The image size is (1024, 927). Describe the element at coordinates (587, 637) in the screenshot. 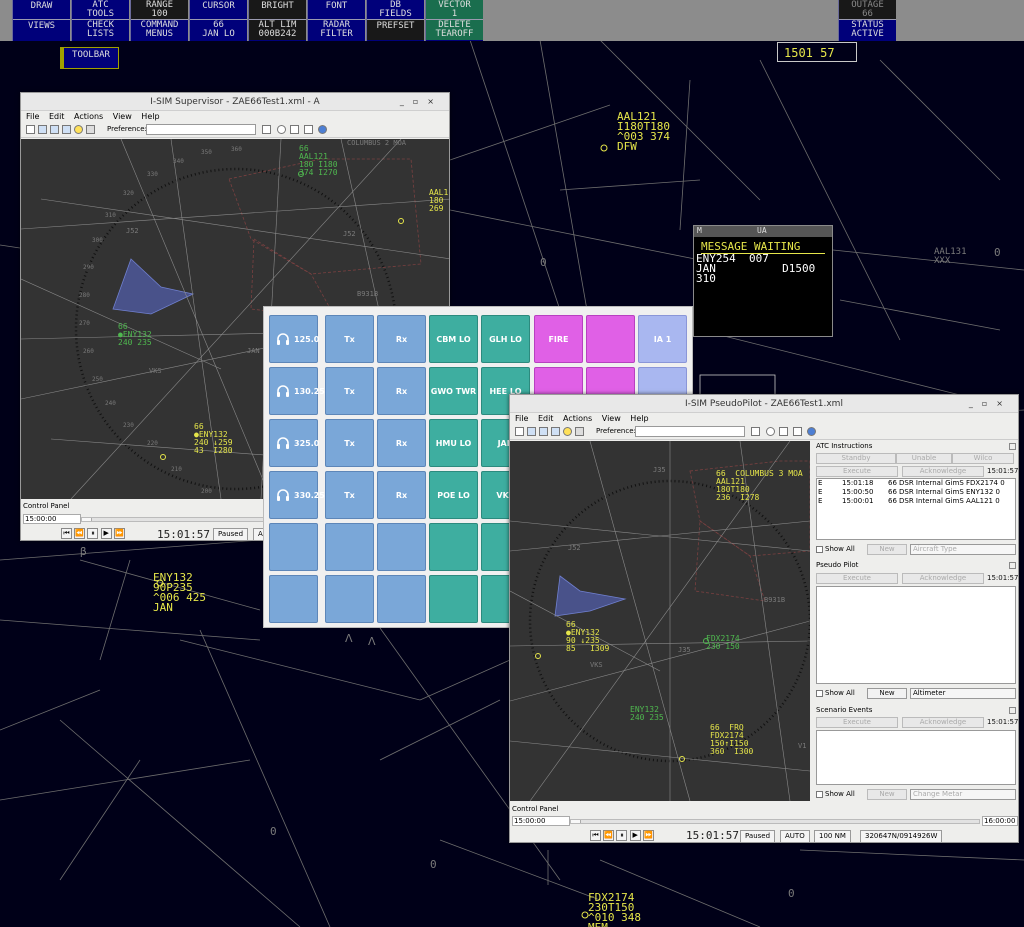

I see `scope-datablock: 66 ●ENY132 90 ↓235 85 I309` at that location.